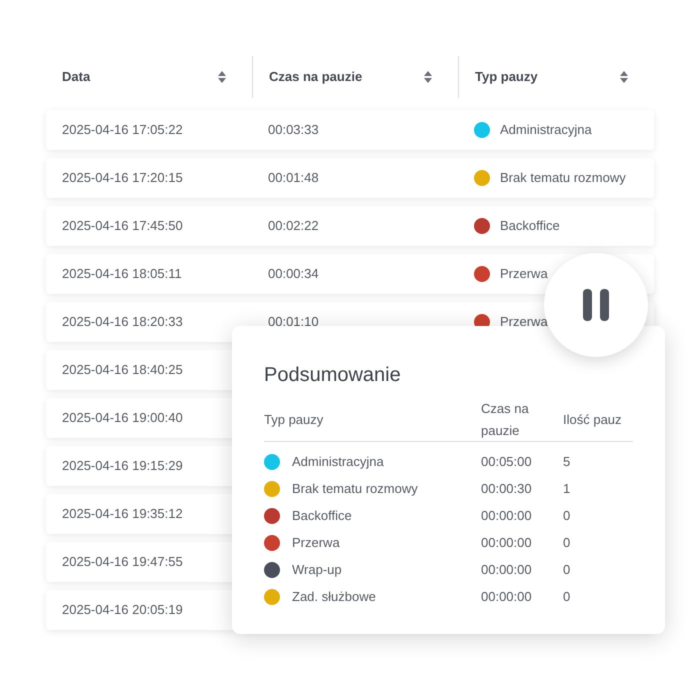 Image resolution: width=700 pixels, height=700 pixels. What do you see at coordinates (122, 226) in the screenshot?
I see `table-cell: 2025-04-16 17:45:50` at bounding box center [122, 226].